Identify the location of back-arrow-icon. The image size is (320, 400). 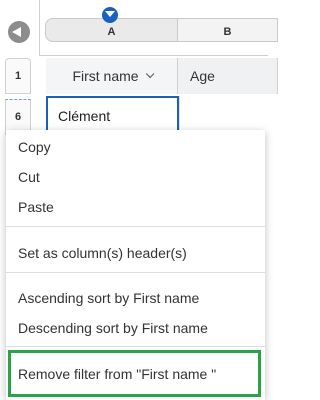
(19, 32).